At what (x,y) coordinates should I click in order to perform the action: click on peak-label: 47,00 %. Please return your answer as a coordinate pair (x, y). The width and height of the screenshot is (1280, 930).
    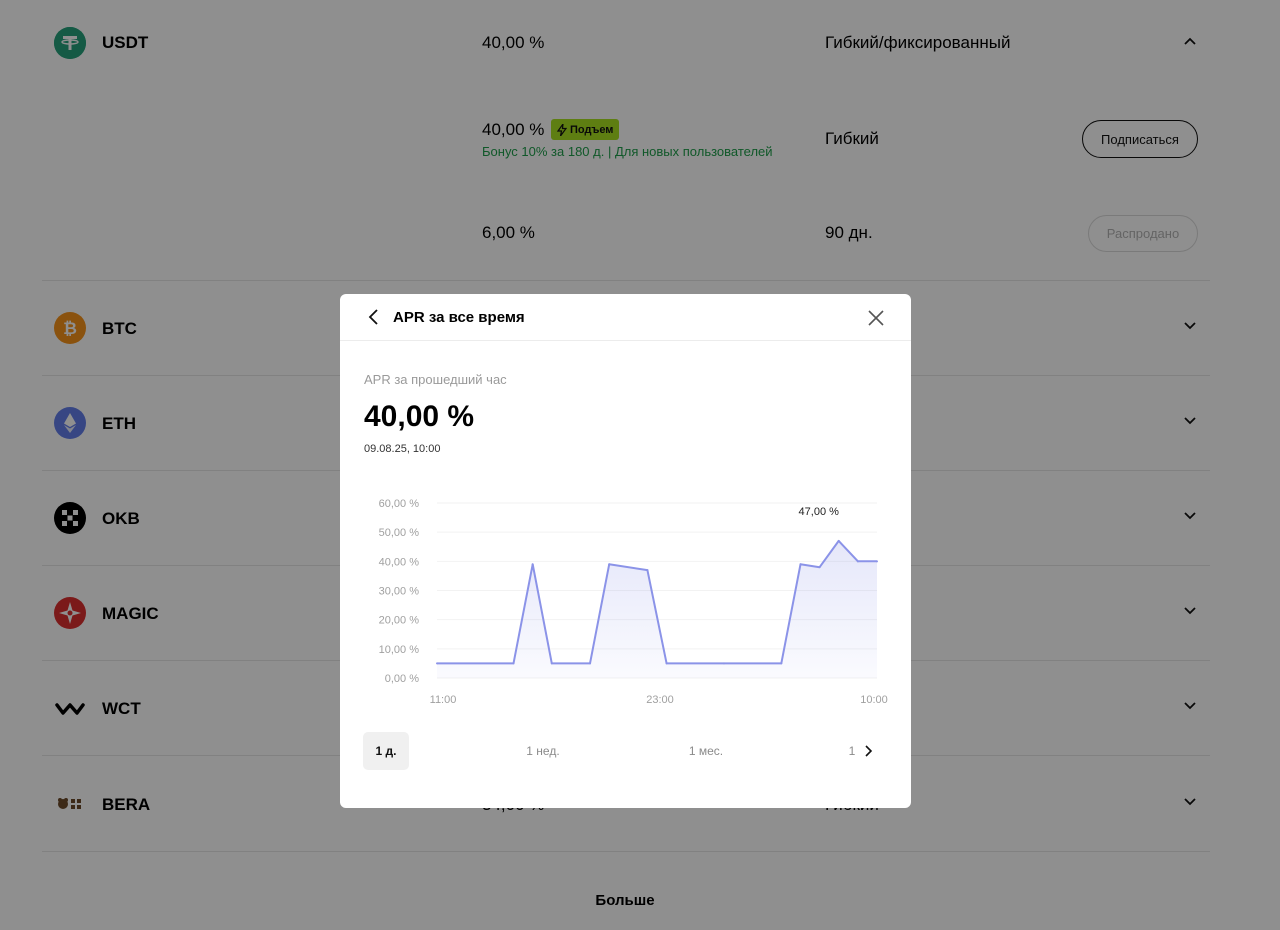
    Looking at the image, I should click on (819, 512).